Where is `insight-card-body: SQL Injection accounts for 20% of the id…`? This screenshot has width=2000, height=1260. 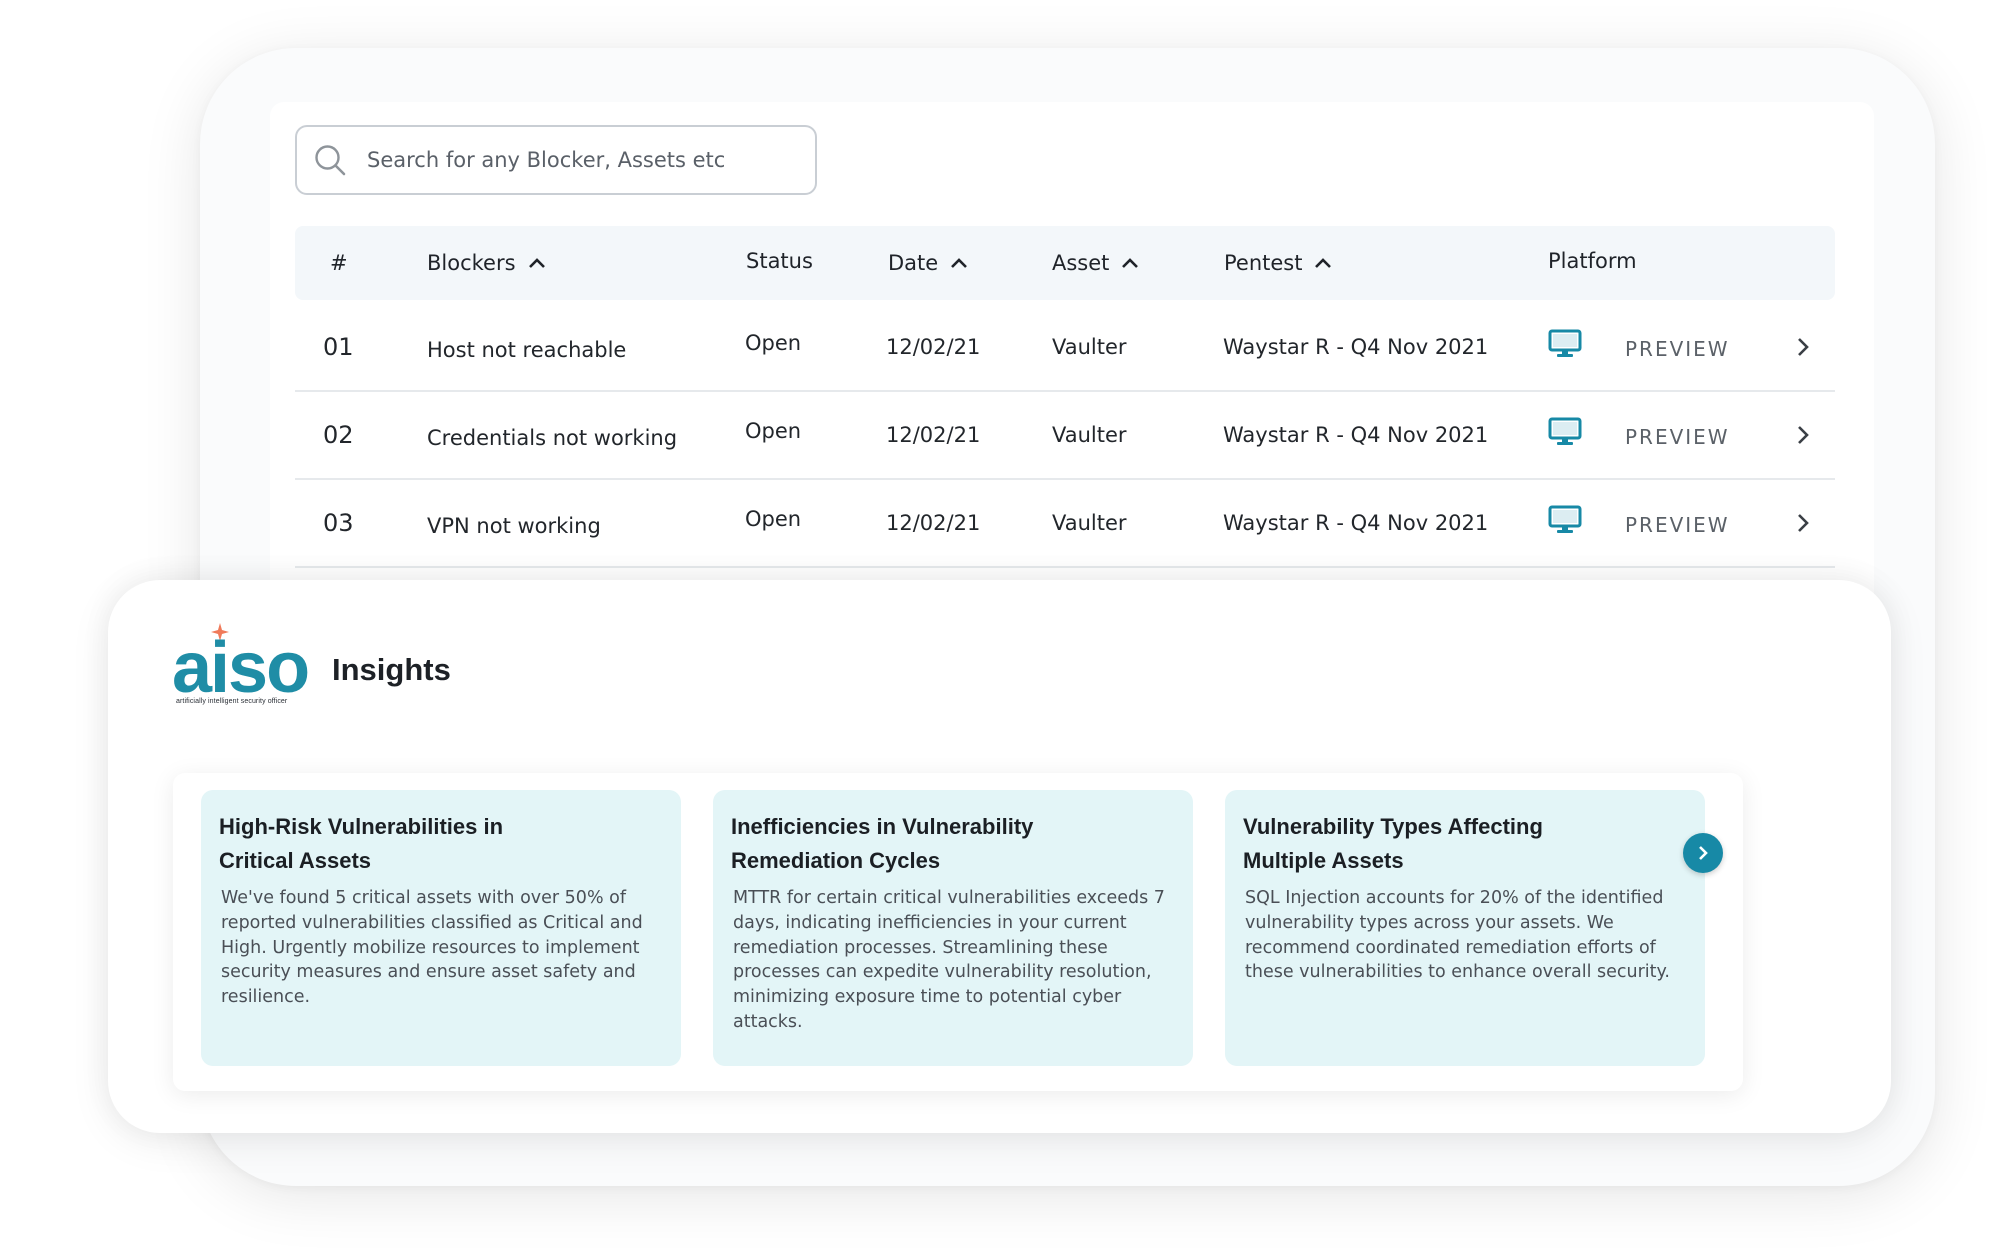
insight-card-body: SQL Injection accounts for 20% of the id… is located at coordinates (1457, 935).